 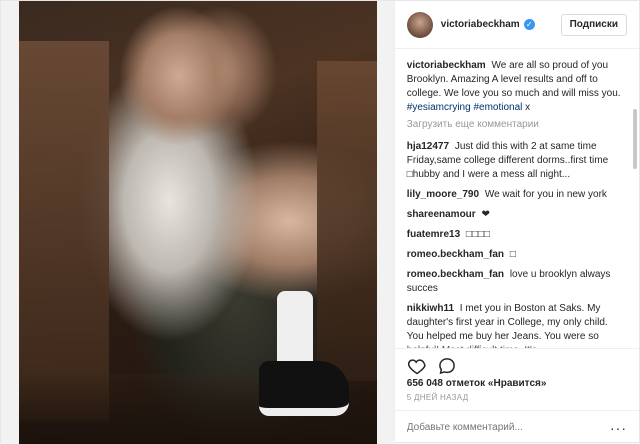 I want to click on photo-chair-right, so click(x=347, y=221).